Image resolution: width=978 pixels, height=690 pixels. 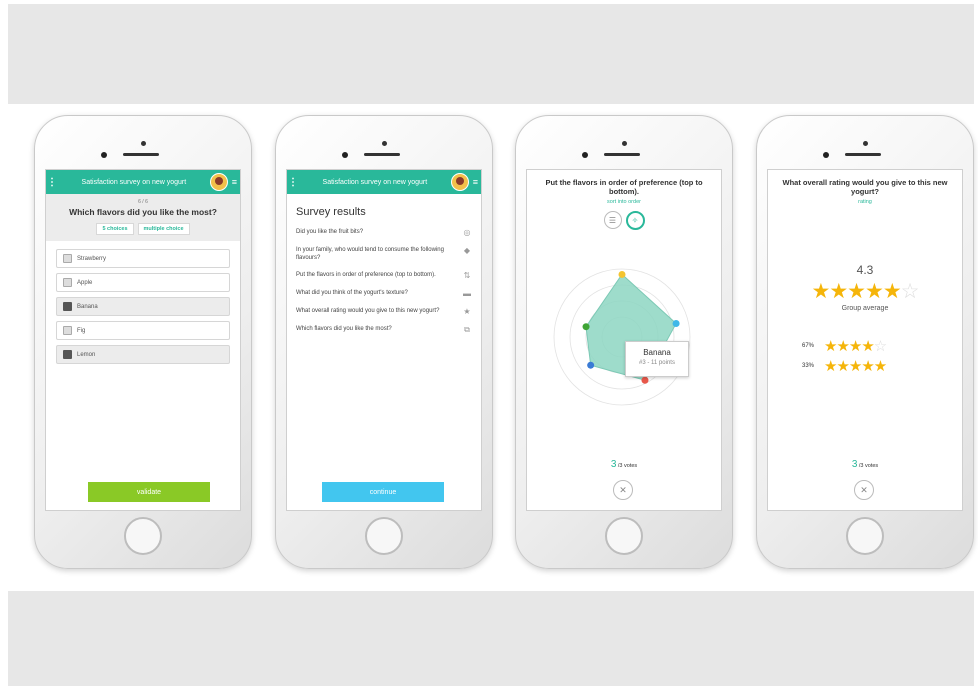 I want to click on group-average-label: Group average, so click(x=865, y=308).